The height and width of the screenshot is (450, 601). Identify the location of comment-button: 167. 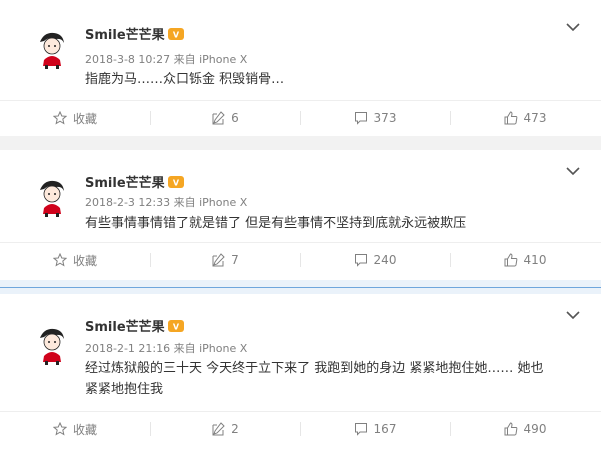
(375, 429).